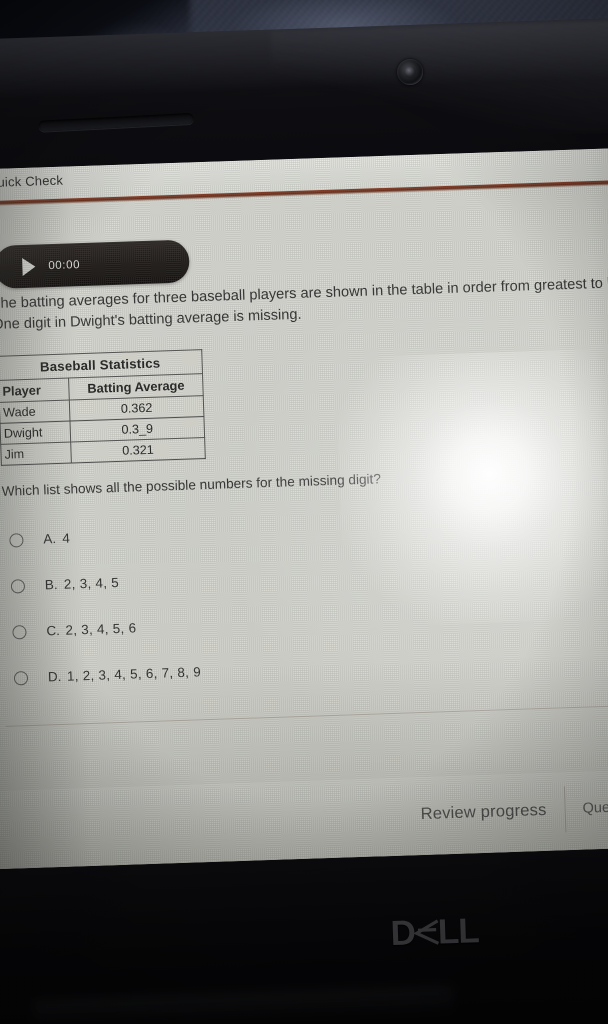 The width and height of the screenshot is (608, 1024). I want to click on browser-tab-title: : Quick Check, so click(31, 182).